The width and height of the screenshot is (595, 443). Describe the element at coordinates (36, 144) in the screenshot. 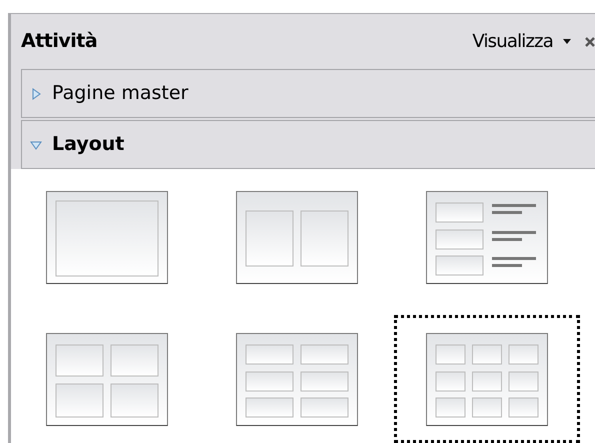

I see `triangle-down-icon` at that location.